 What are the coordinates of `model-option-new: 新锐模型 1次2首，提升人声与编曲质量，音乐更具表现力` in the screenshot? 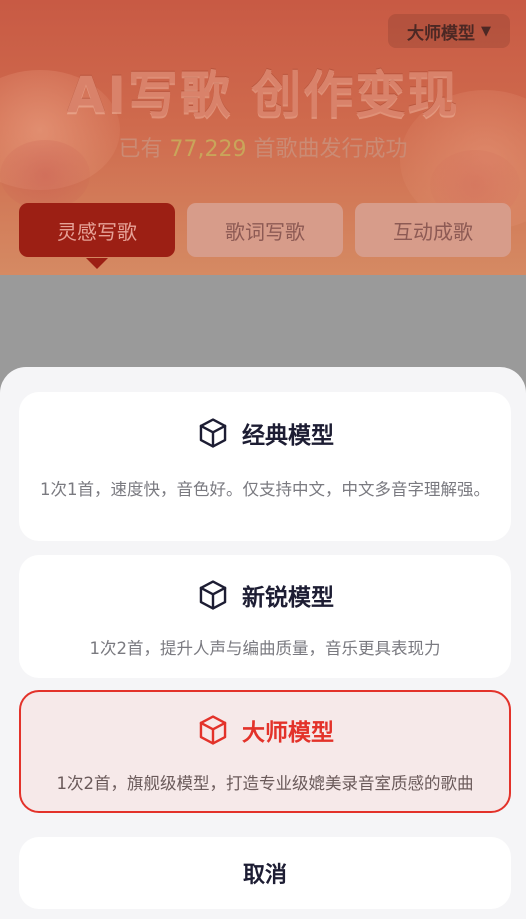 It's located at (265, 616).